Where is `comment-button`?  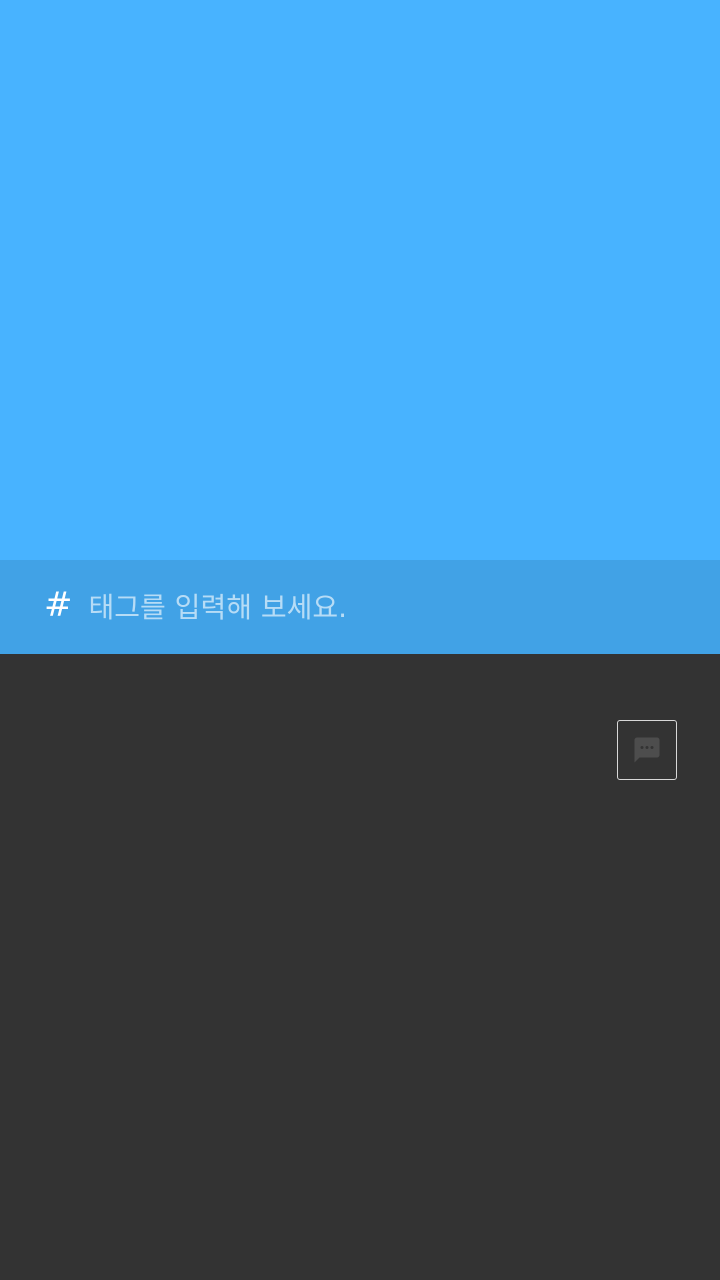
comment-button is located at coordinates (647, 750).